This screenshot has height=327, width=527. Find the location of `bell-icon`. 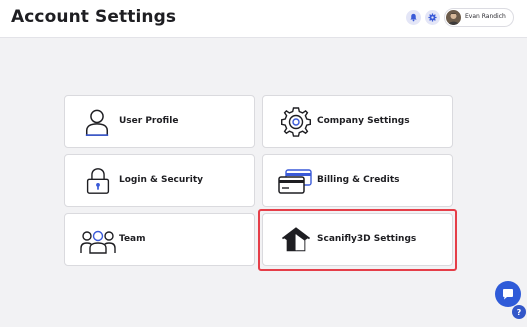

bell-icon is located at coordinates (413, 17).